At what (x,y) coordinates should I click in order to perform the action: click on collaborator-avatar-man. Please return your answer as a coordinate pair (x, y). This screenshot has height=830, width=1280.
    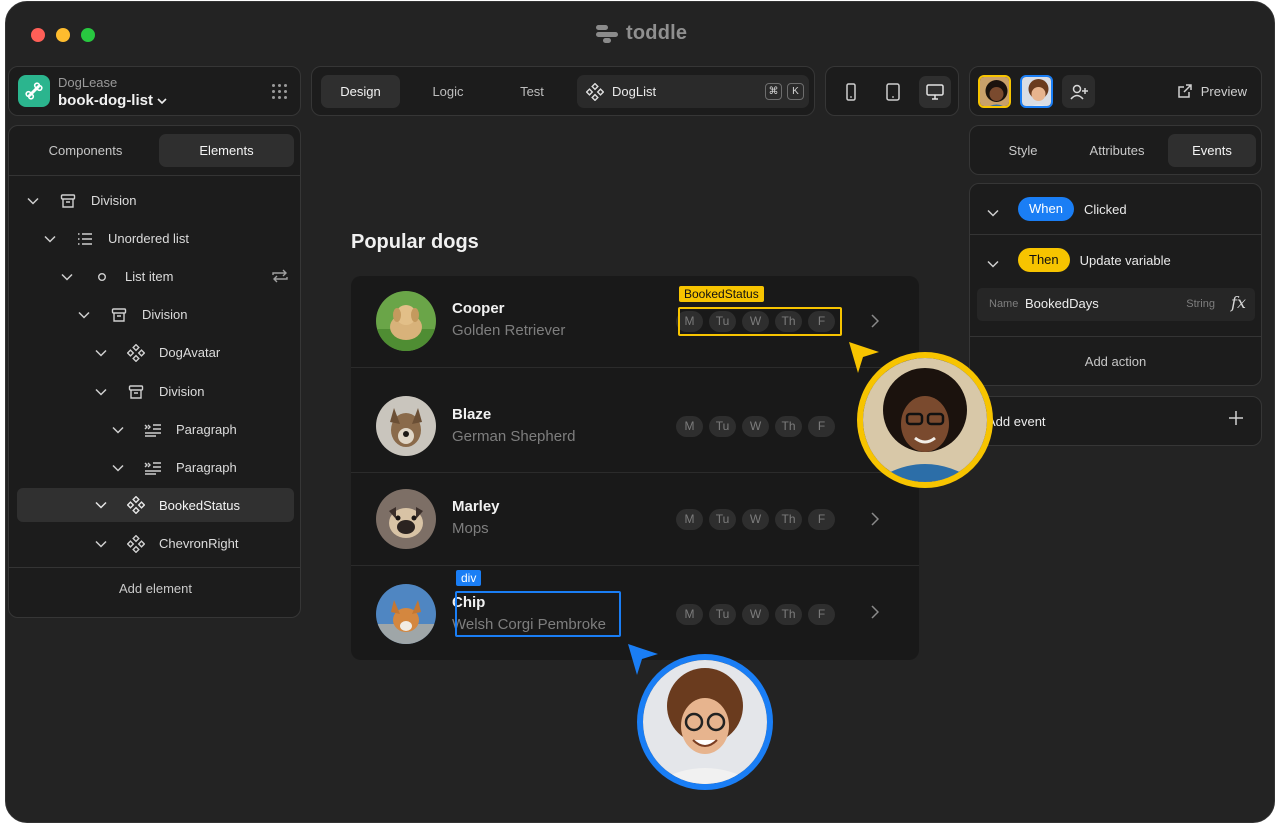
    Looking at the image, I should click on (1036, 91).